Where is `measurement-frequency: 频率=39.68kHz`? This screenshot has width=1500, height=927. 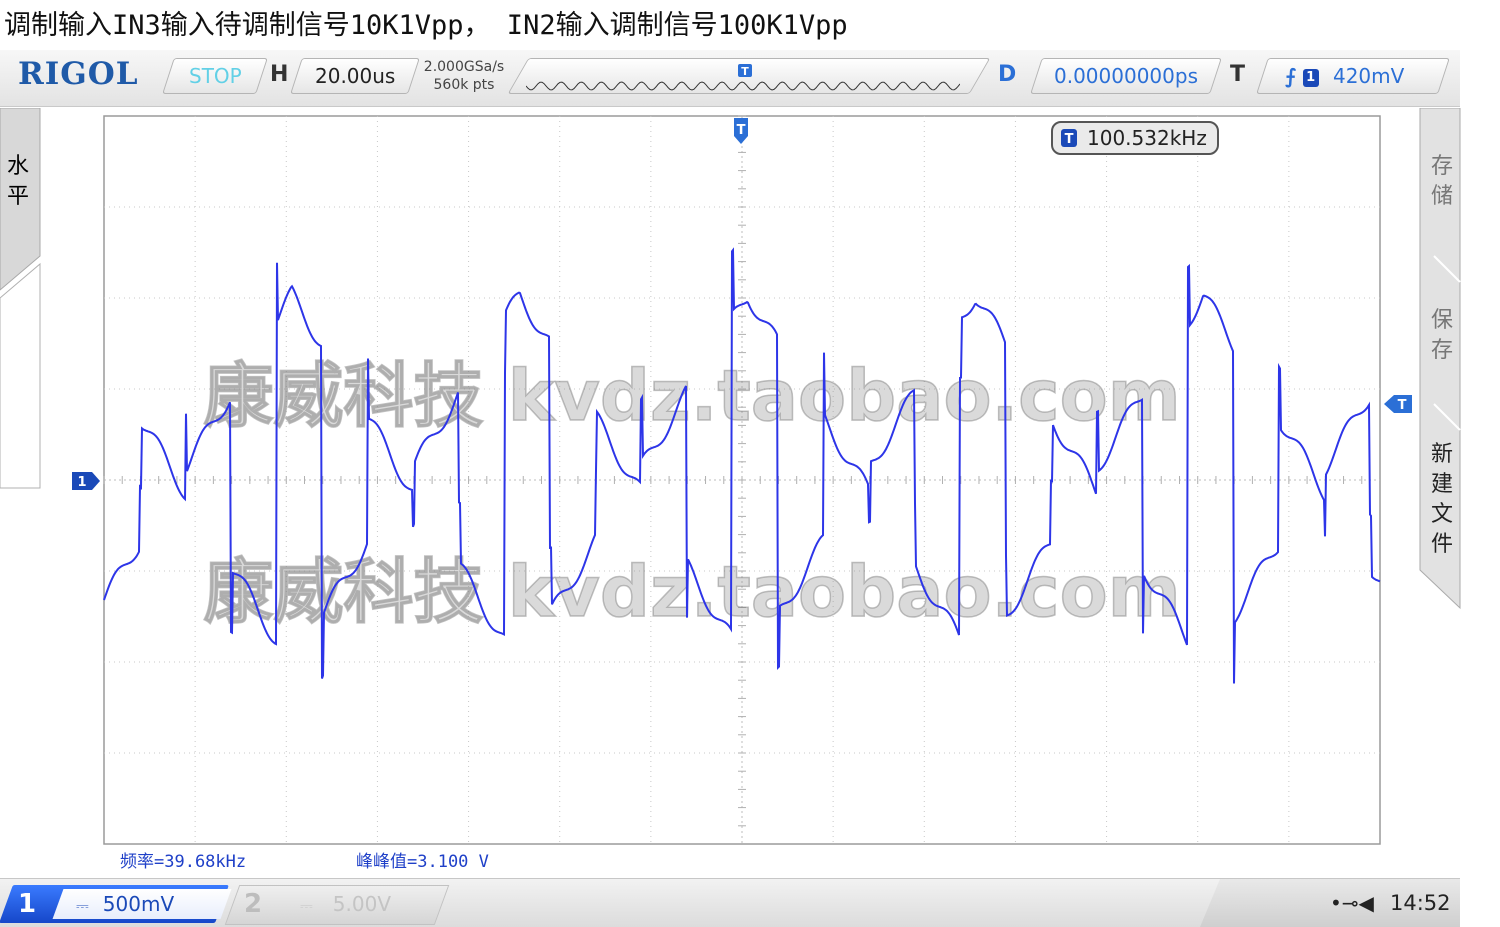 measurement-frequency: 频率=39.68kHz is located at coordinates (183, 862).